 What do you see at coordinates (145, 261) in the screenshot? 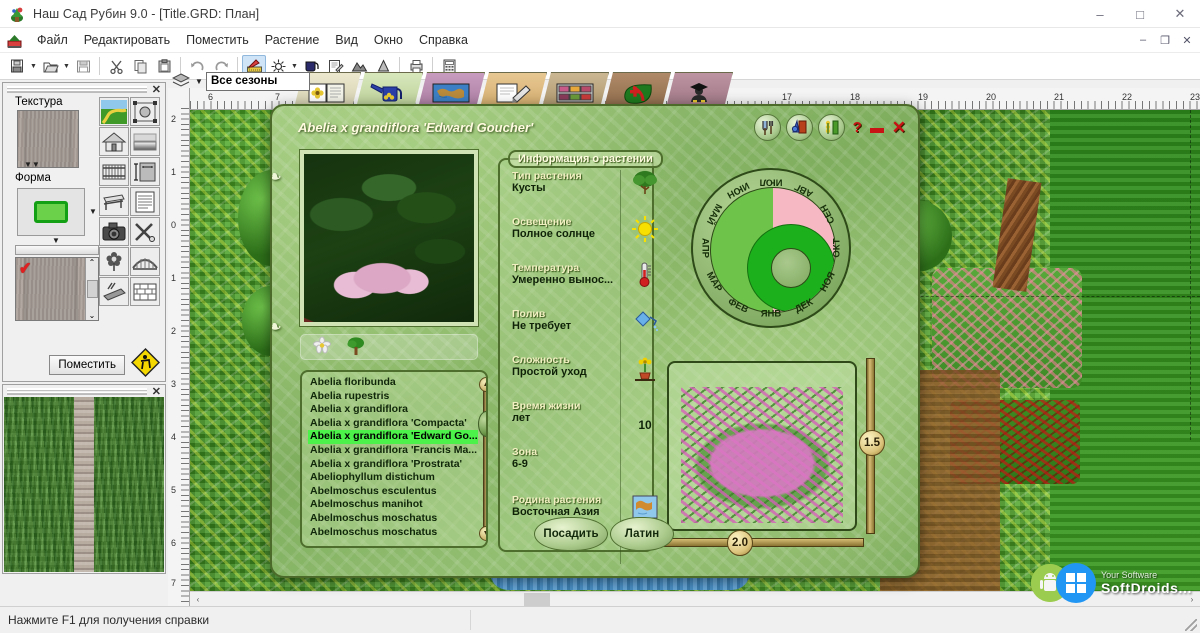
I see `bridge-icon` at bounding box center [145, 261].